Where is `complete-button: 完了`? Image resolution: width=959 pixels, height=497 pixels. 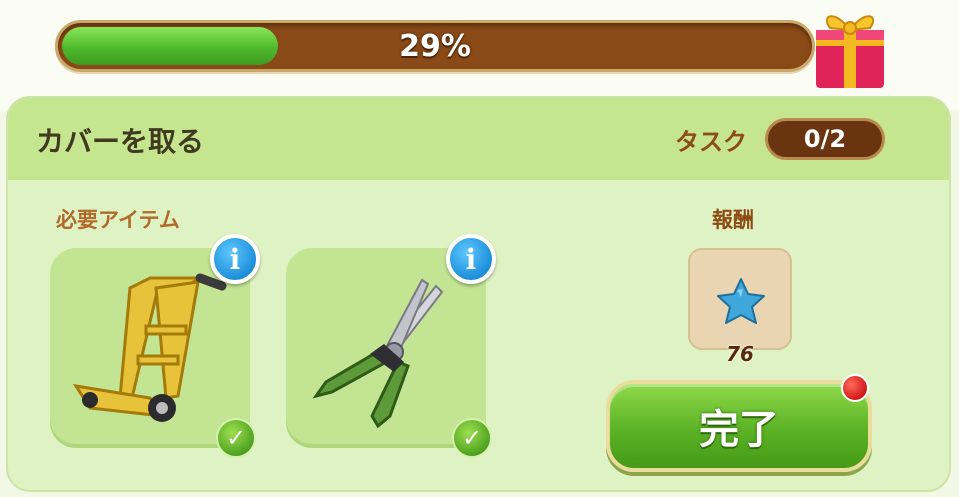 complete-button: 完了 is located at coordinates (739, 426).